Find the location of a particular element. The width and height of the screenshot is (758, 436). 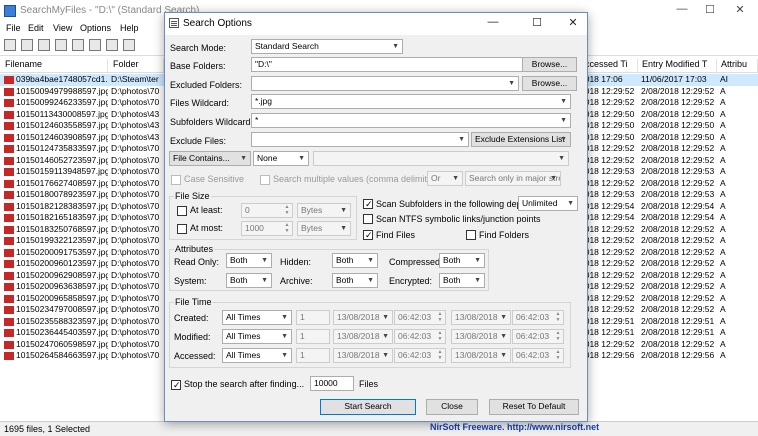

exclude-extensions-select: Exclude Extensions List ▼ is located at coordinates (521, 139).